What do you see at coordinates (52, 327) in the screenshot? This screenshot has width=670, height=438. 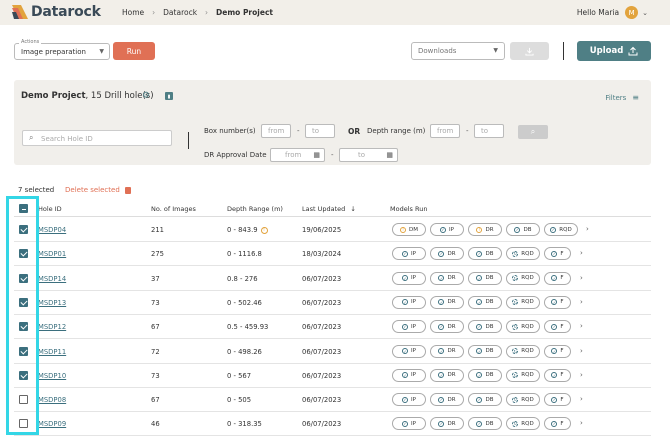 I see `hole-id-link: MSDP12` at bounding box center [52, 327].